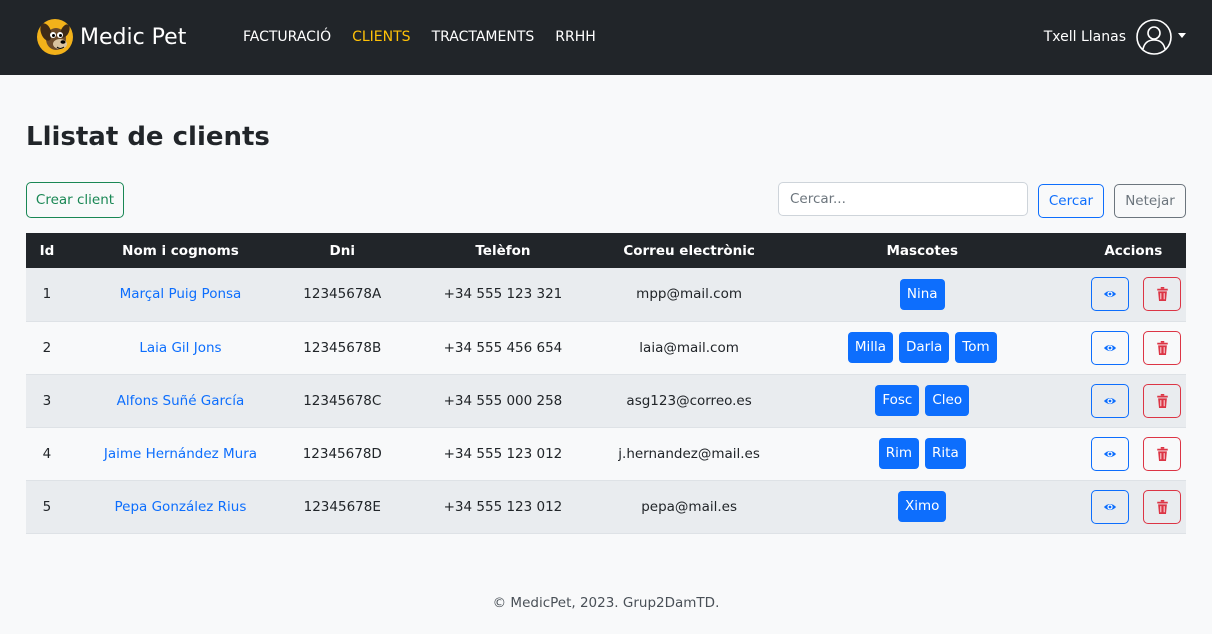  What do you see at coordinates (47, 400) in the screenshot?
I see `cell-id: 3` at bounding box center [47, 400].